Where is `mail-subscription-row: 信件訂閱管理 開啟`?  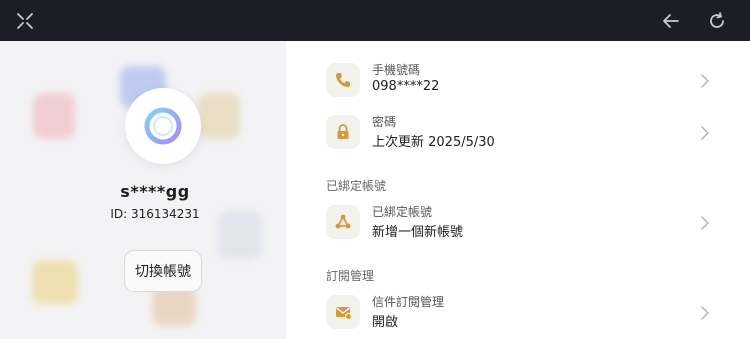 mail-subscription-row: 信件訂閱管理 開啟 is located at coordinates (526, 313).